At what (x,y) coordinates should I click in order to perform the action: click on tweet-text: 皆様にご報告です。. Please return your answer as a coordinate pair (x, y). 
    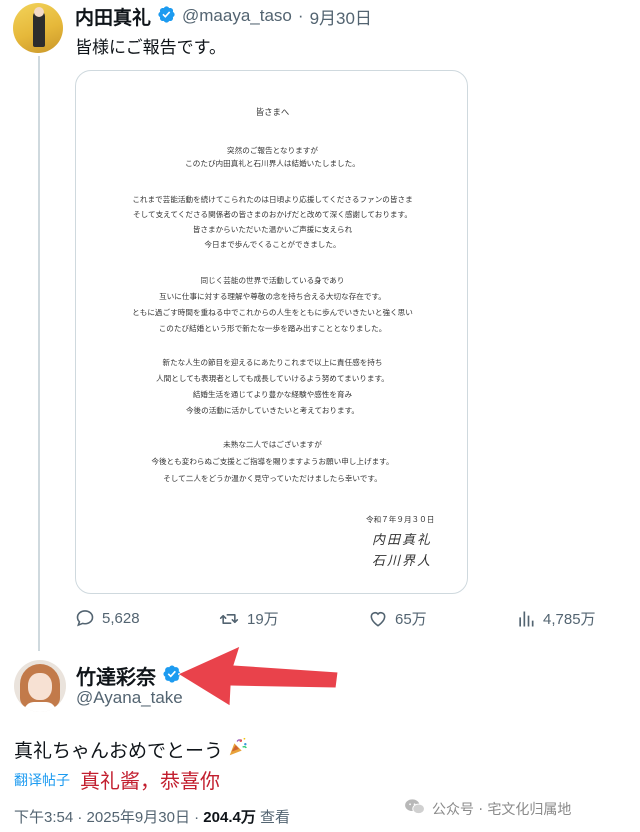
    Looking at the image, I should click on (150, 48).